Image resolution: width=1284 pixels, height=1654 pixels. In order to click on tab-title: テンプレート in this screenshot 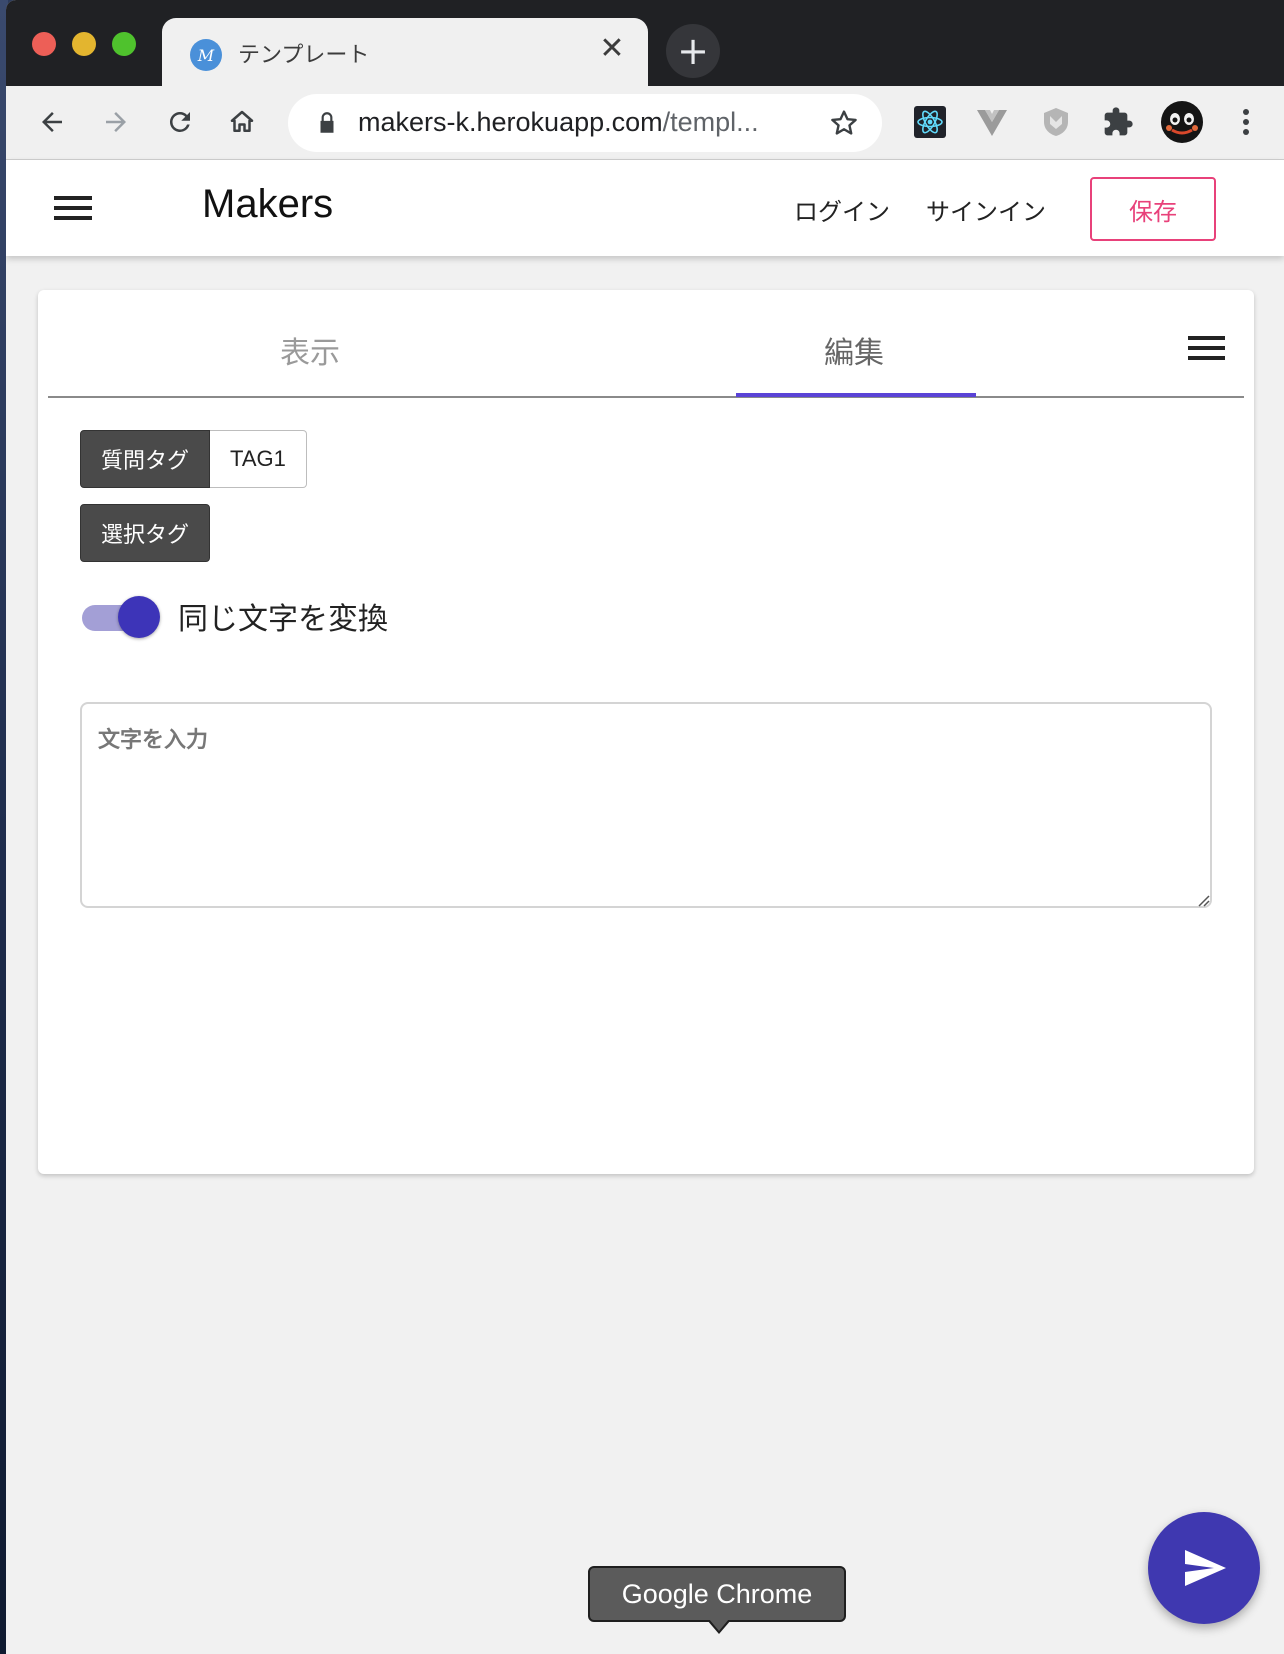, I will do `click(304, 55)`.